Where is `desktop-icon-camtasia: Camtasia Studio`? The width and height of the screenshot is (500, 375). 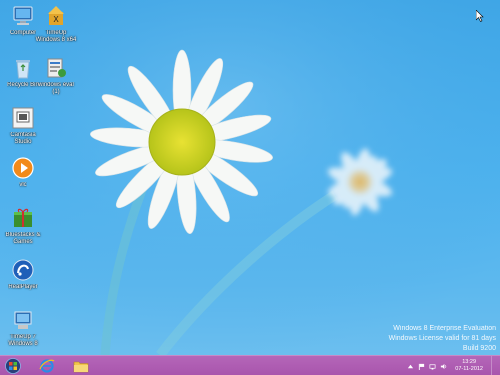 desktop-icon-camtasia: Camtasia Studio is located at coordinates (23, 126).